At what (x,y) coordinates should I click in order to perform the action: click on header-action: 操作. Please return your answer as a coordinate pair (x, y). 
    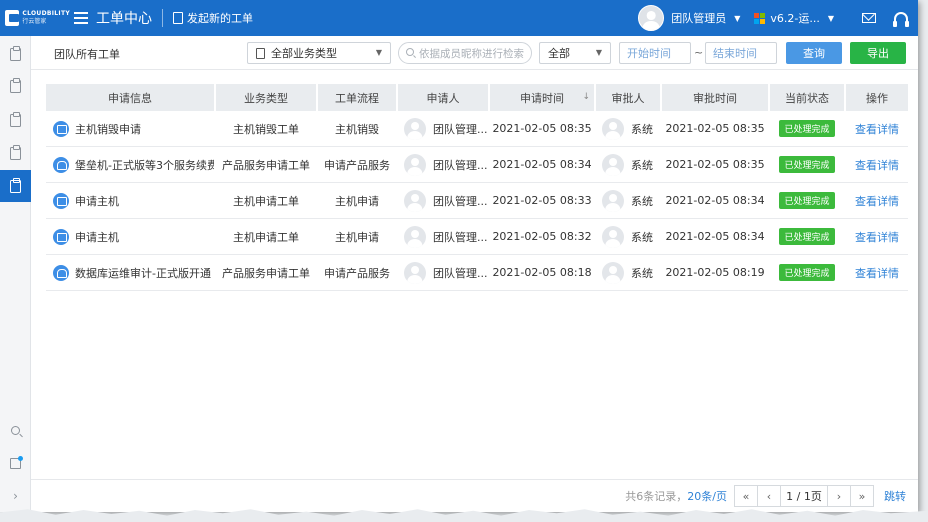
    Looking at the image, I should click on (877, 97).